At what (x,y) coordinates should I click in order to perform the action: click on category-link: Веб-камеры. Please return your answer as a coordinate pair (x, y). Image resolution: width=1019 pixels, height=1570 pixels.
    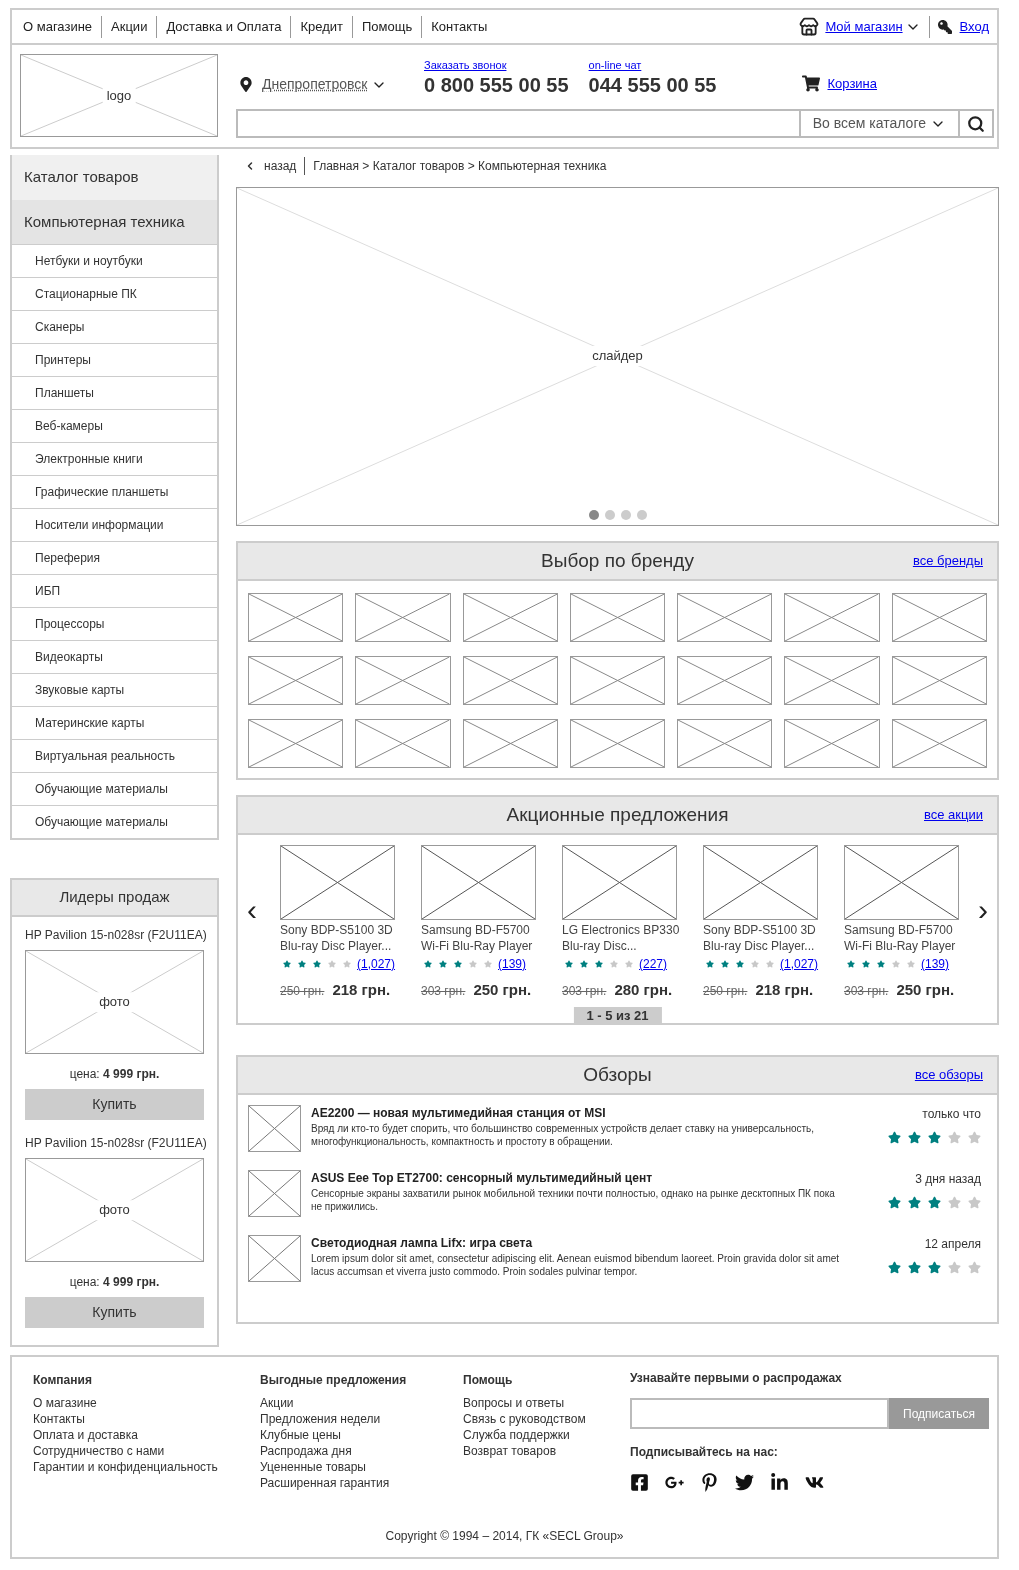
    Looking at the image, I should click on (114, 425).